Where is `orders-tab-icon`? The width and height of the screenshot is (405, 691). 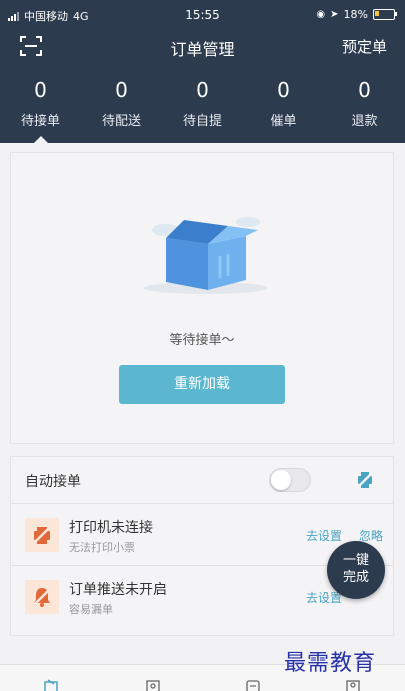 orders-tab-icon is located at coordinates (51, 685).